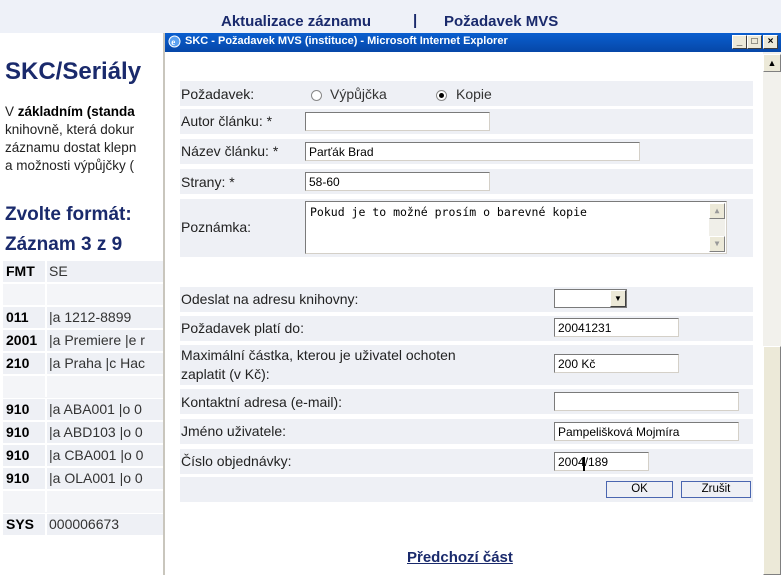  I want to click on record-row: 910 |a ABA001 |o 0, so click(83, 409).